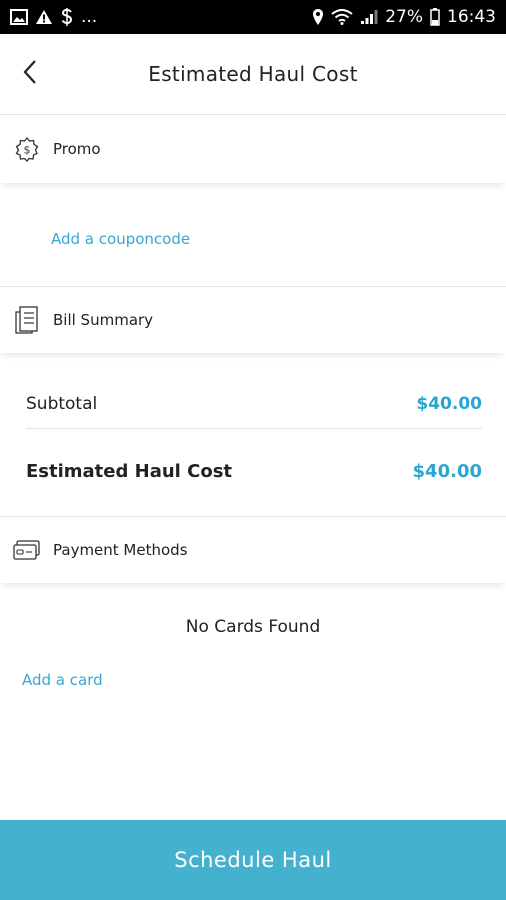  I want to click on image-icon, so click(19, 17).